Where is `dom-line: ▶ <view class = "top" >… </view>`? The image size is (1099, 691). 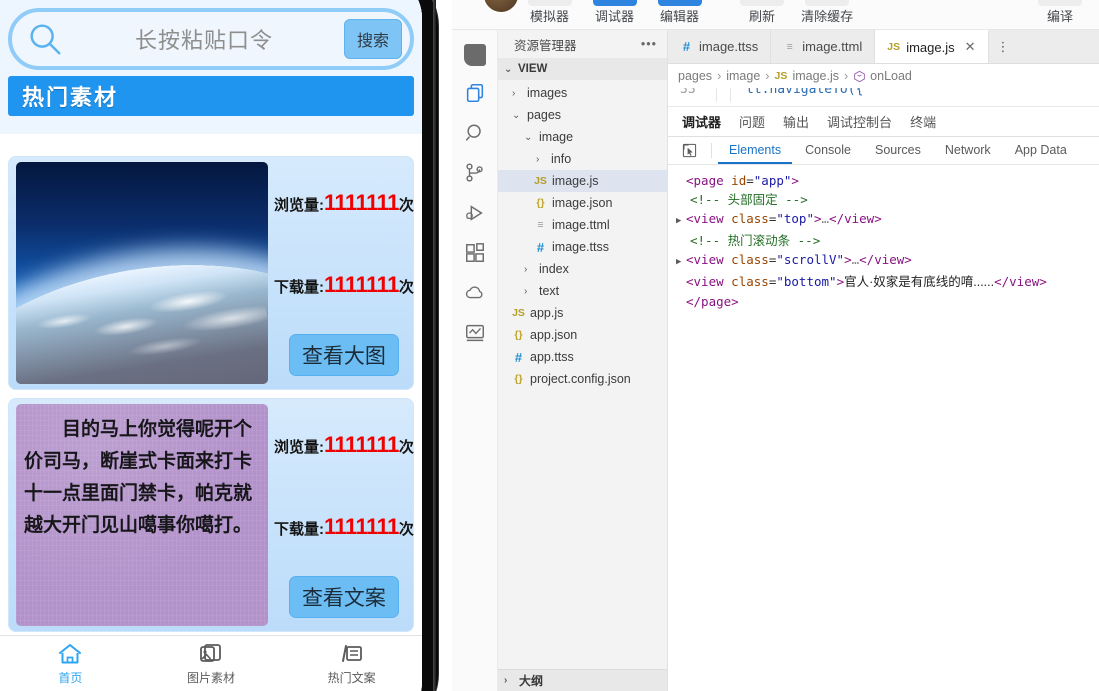
dom-line: ▶ <view class = "top" >… </view> is located at coordinates (883, 220).